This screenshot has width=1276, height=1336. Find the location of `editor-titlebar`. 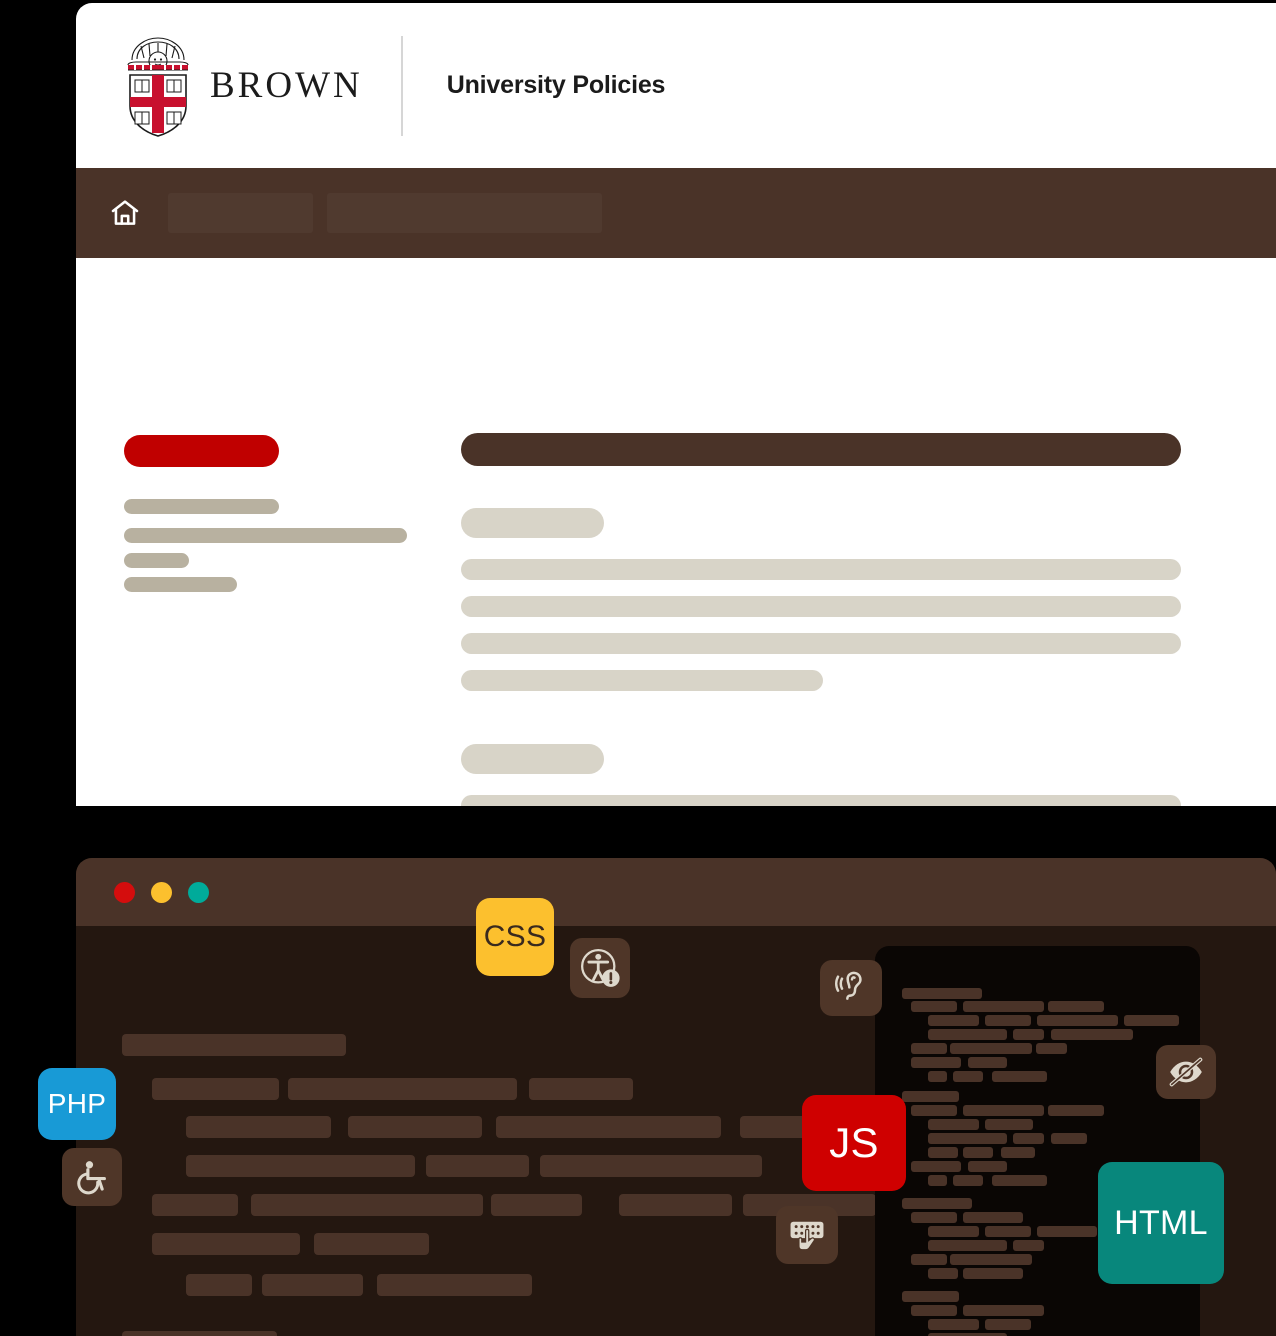

editor-titlebar is located at coordinates (676, 892).